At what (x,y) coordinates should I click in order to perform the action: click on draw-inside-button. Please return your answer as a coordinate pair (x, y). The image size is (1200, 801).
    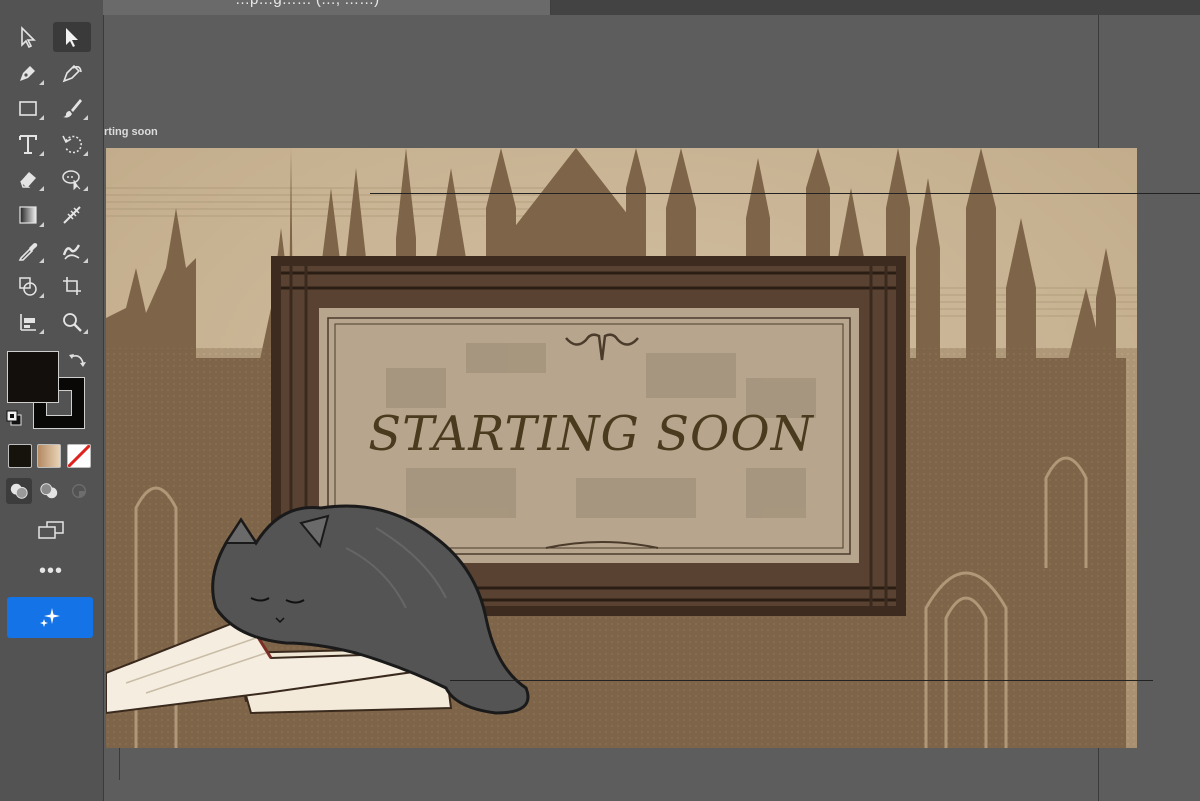
    Looking at the image, I should click on (79, 491).